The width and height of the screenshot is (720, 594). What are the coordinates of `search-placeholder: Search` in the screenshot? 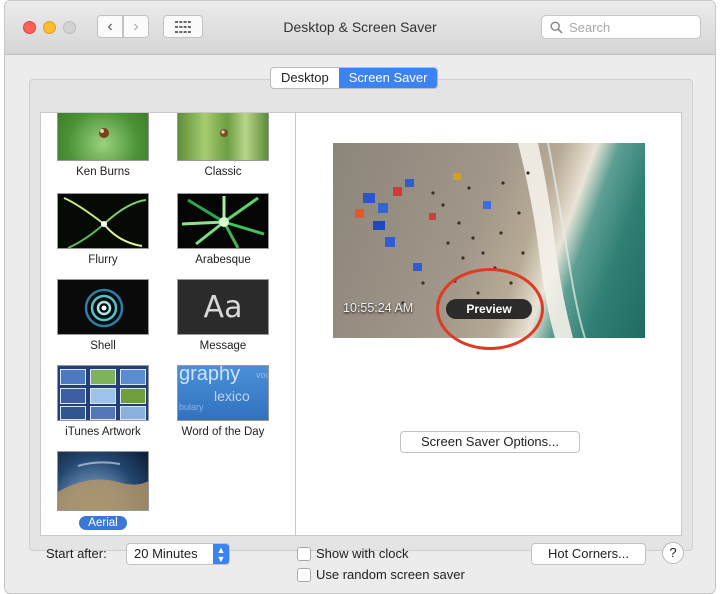 It's located at (590, 27).